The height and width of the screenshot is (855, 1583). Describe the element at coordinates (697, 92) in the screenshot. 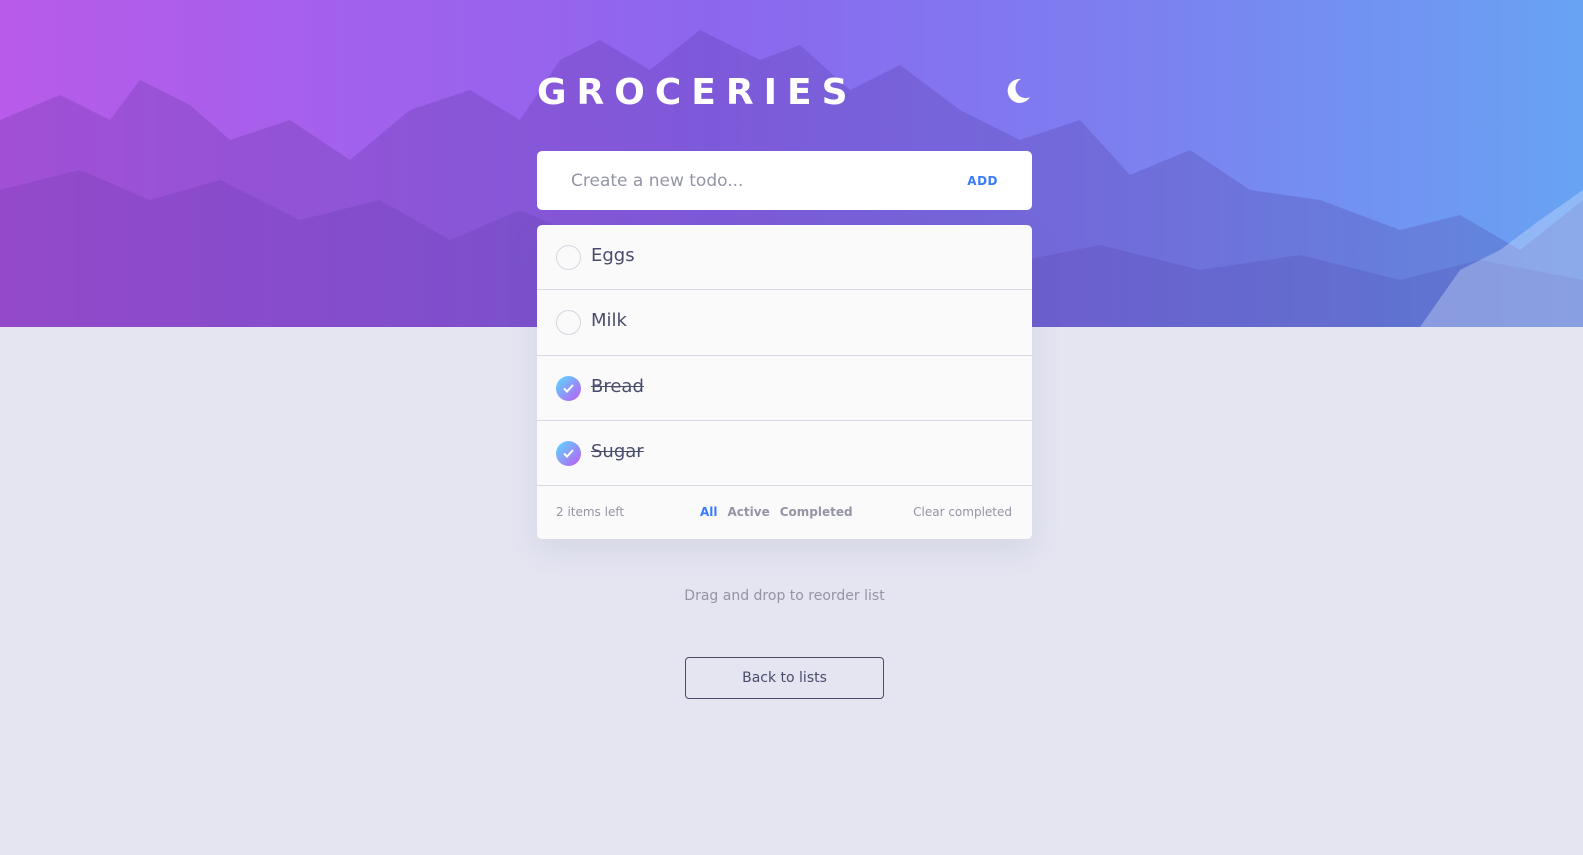

I see `page-title: GROCERIES` at that location.